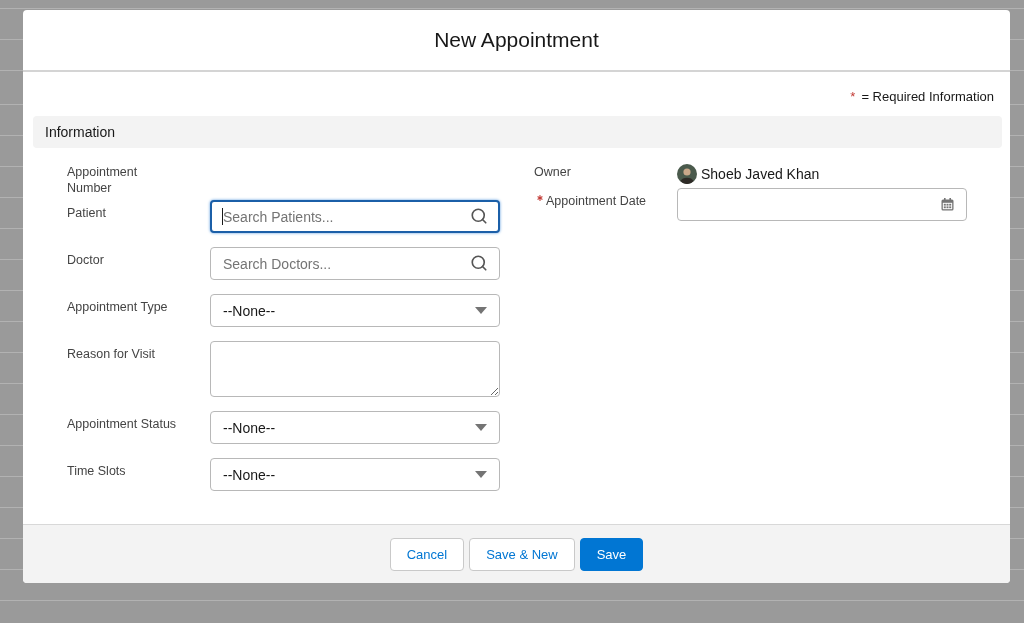 Image resolution: width=1024 pixels, height=623 pixels. What do you see at coordinates (822, 204) in the screenshot?
I see `date-field` at bounding box center [822, 204].